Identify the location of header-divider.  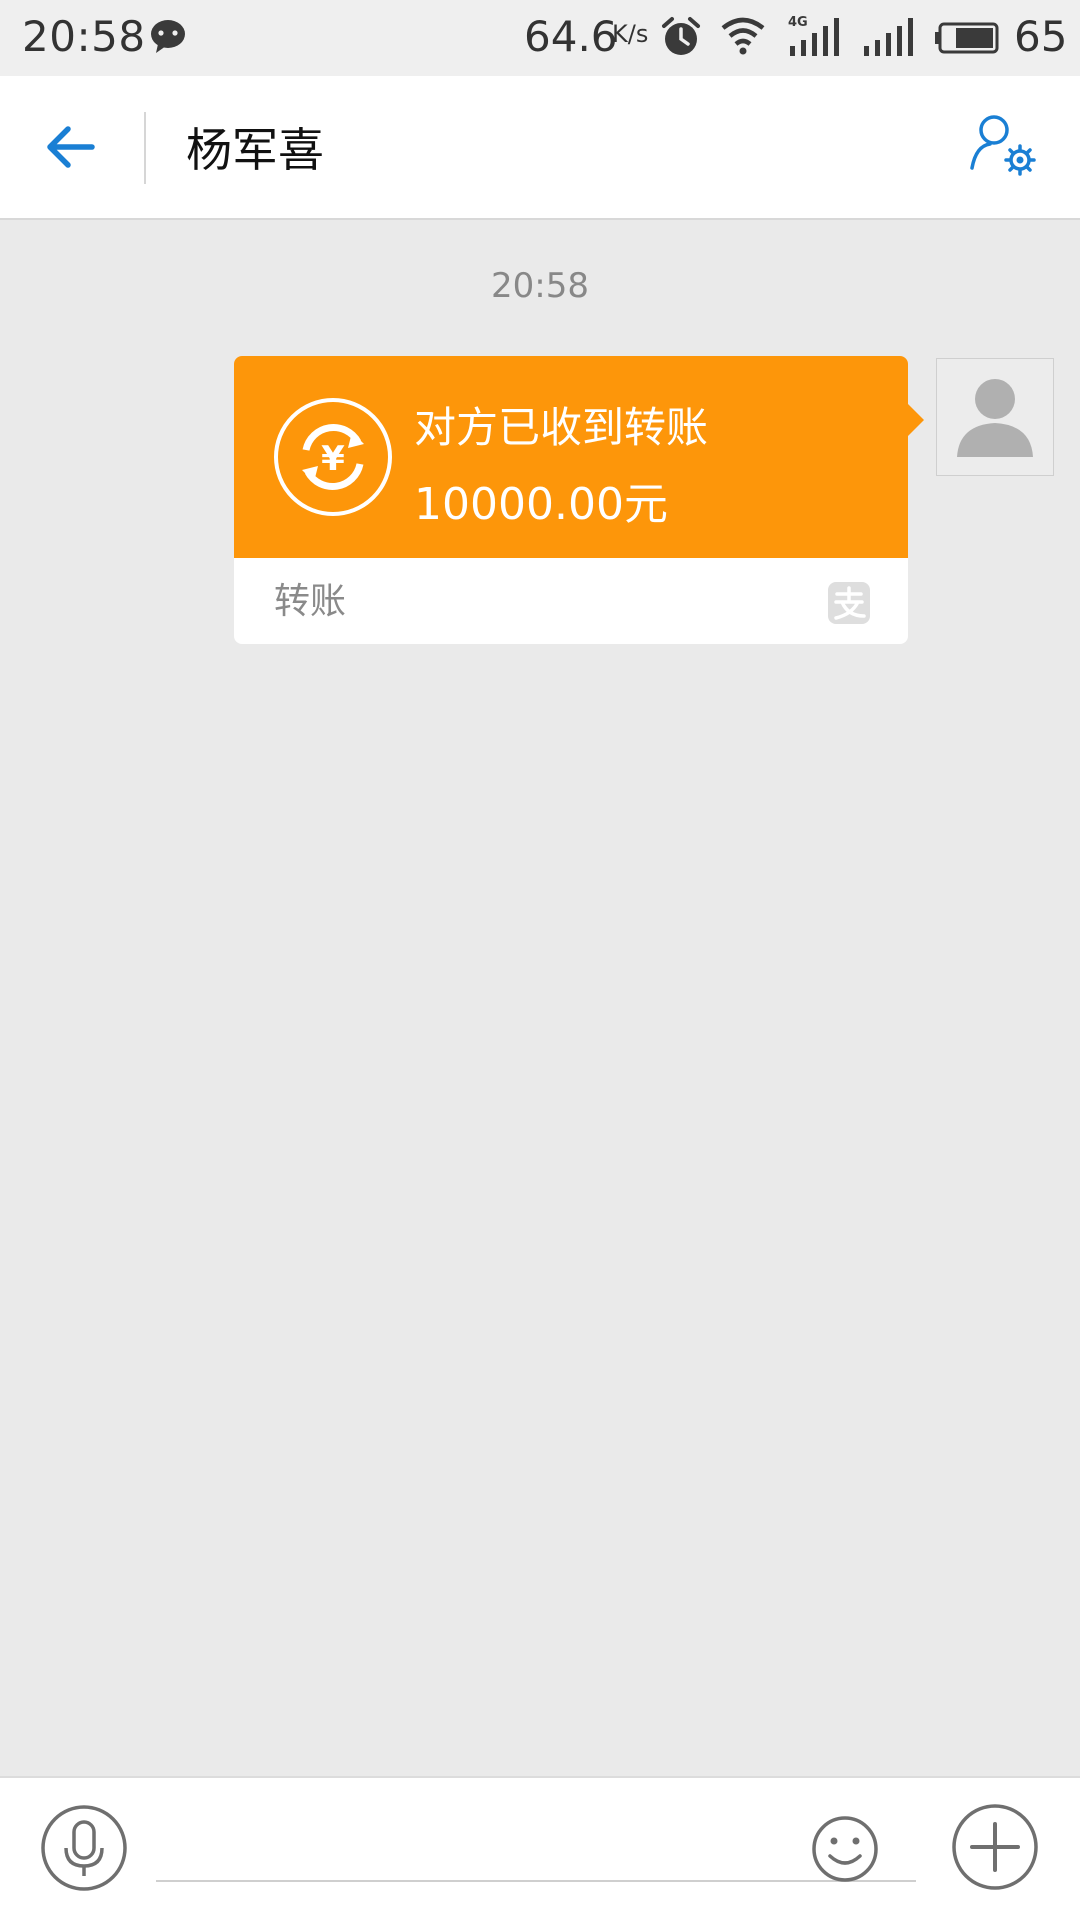
(145, 148).